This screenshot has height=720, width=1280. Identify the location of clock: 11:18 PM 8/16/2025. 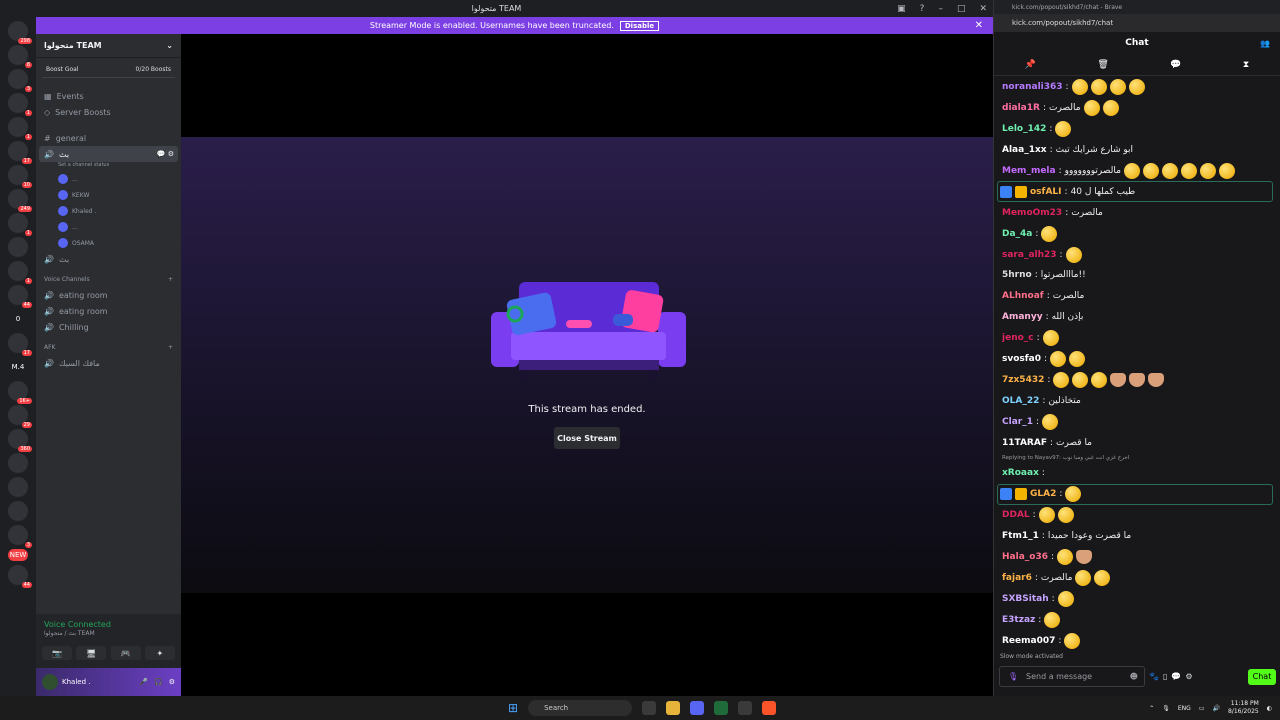
(1243, 708).